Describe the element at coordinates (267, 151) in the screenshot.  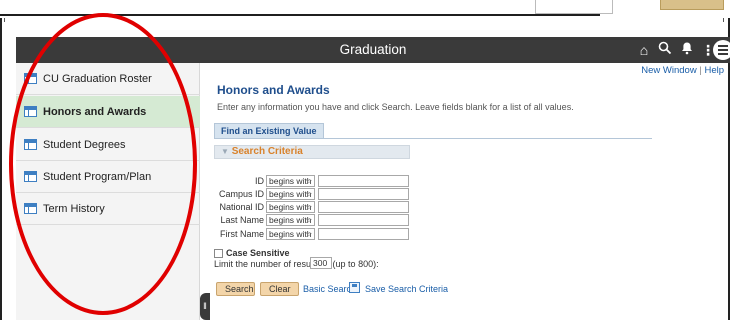
I see `section-title: Search Criteria` at that location.